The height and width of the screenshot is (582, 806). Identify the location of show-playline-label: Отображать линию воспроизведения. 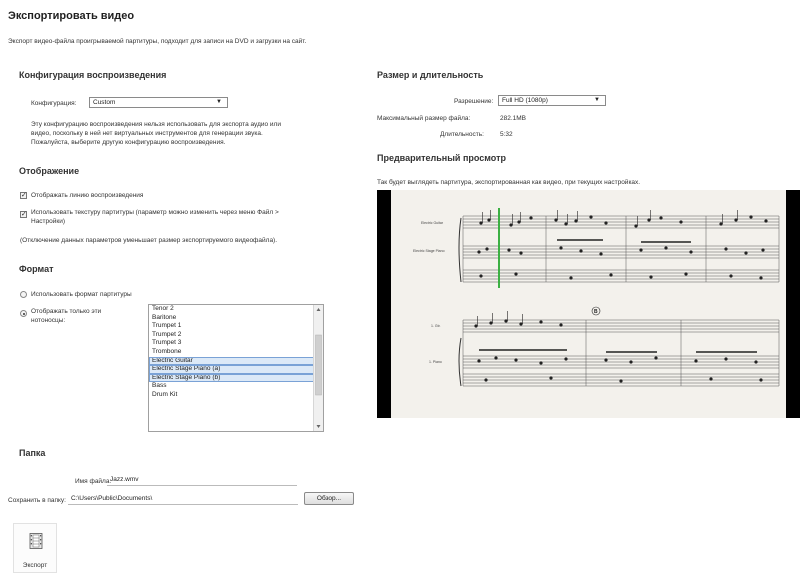
(87, 195).